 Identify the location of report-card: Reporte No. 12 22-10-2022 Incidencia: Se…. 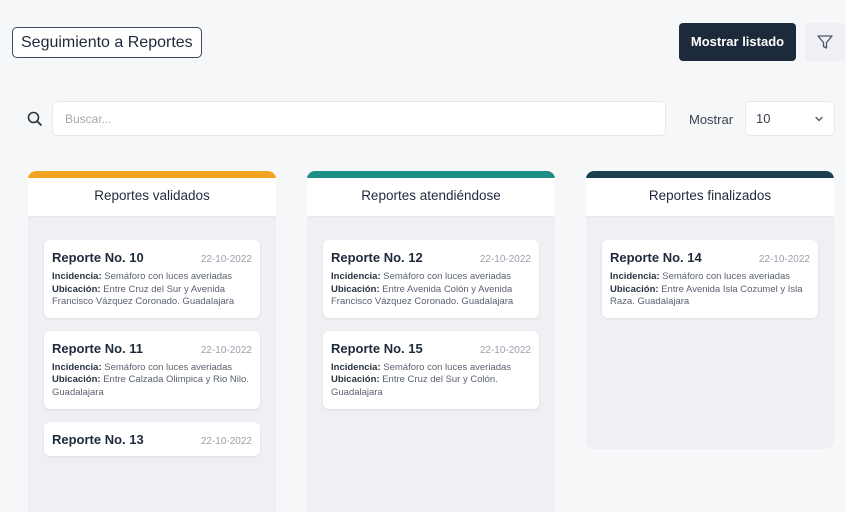
(431, 279).